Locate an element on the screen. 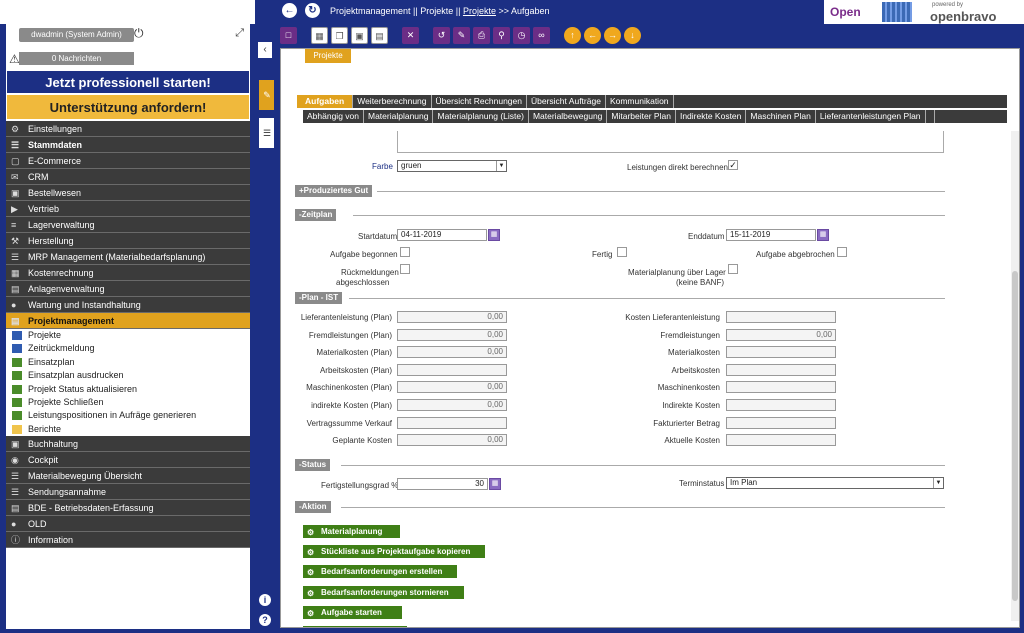  plan-left-label: Fremdleistungen (Plan) is located at coordinates (350, 335).